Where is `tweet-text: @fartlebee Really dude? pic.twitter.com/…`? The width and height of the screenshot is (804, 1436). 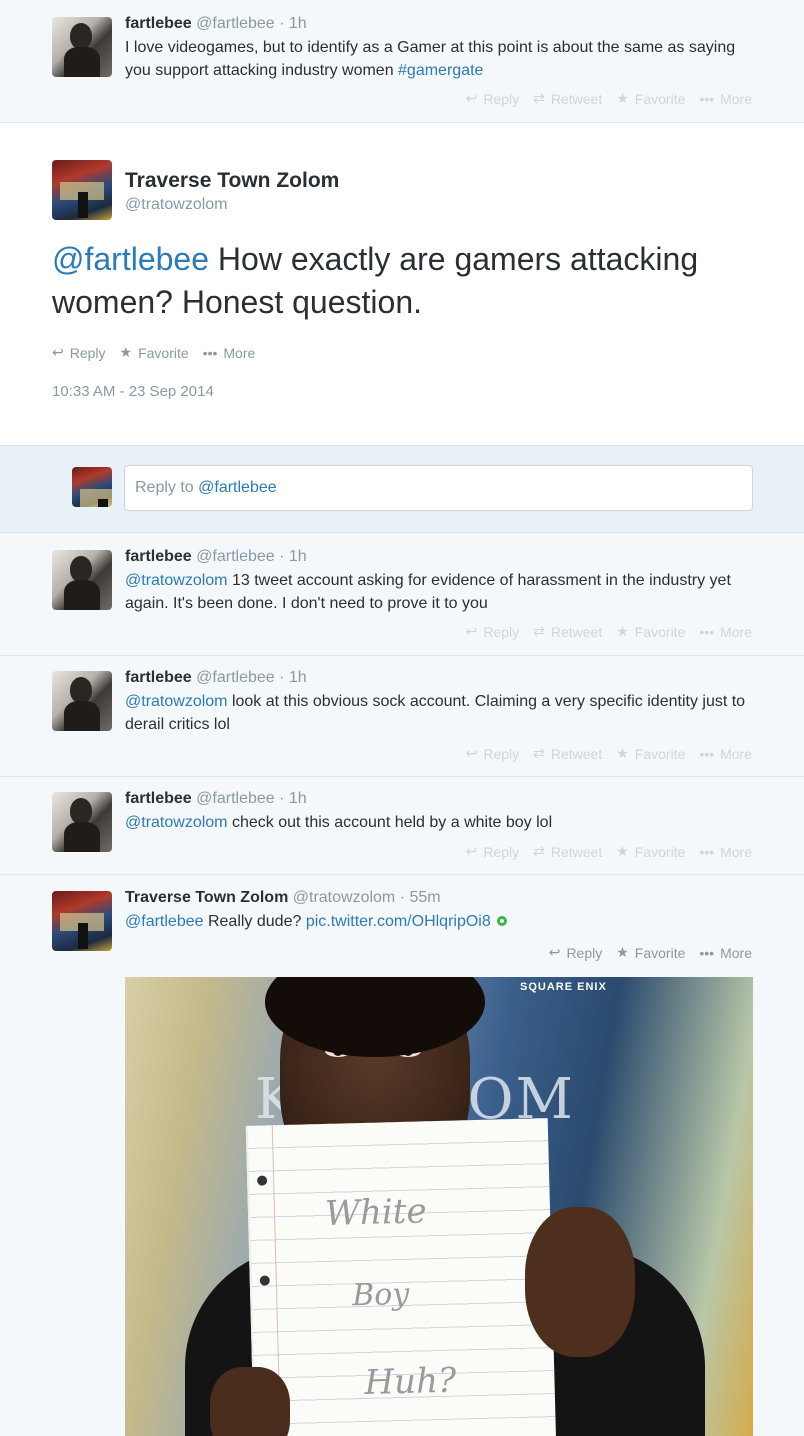 tweet-text: @fartlebee Really dude? pic.twitter.com/… is located at coordinates (438, 921).